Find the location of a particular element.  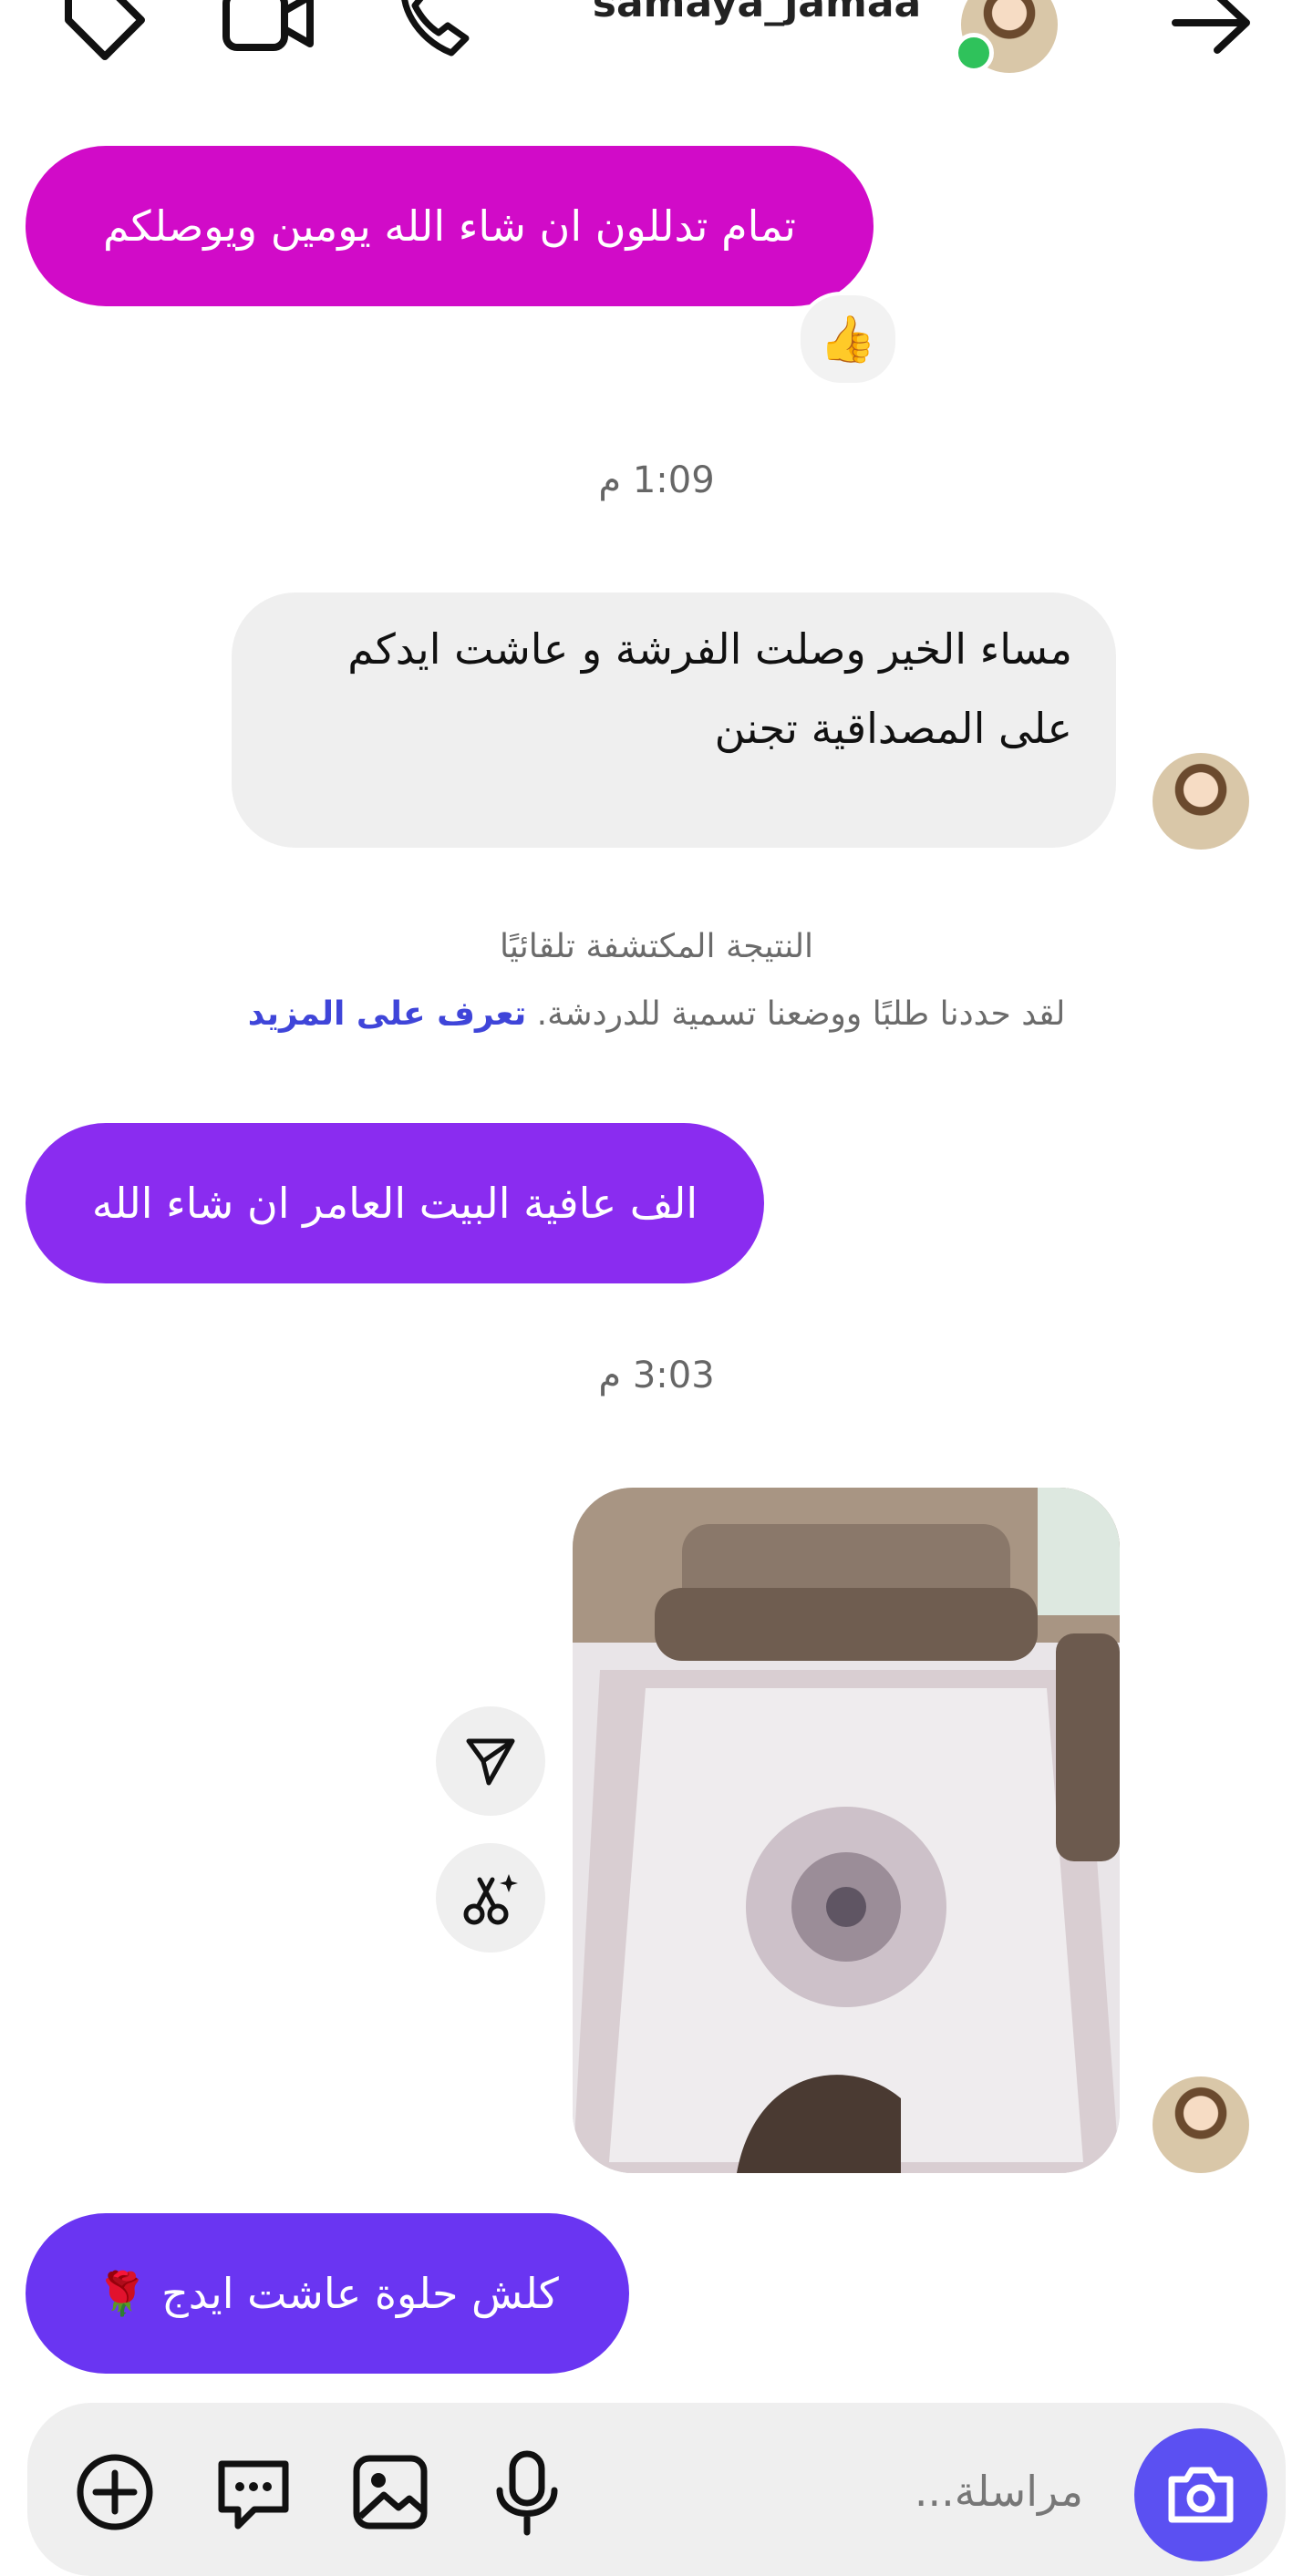

outgoing-message: تمام تدللون ان شاء الله يومين ويوصلكم is located at coordinates (450, 226).